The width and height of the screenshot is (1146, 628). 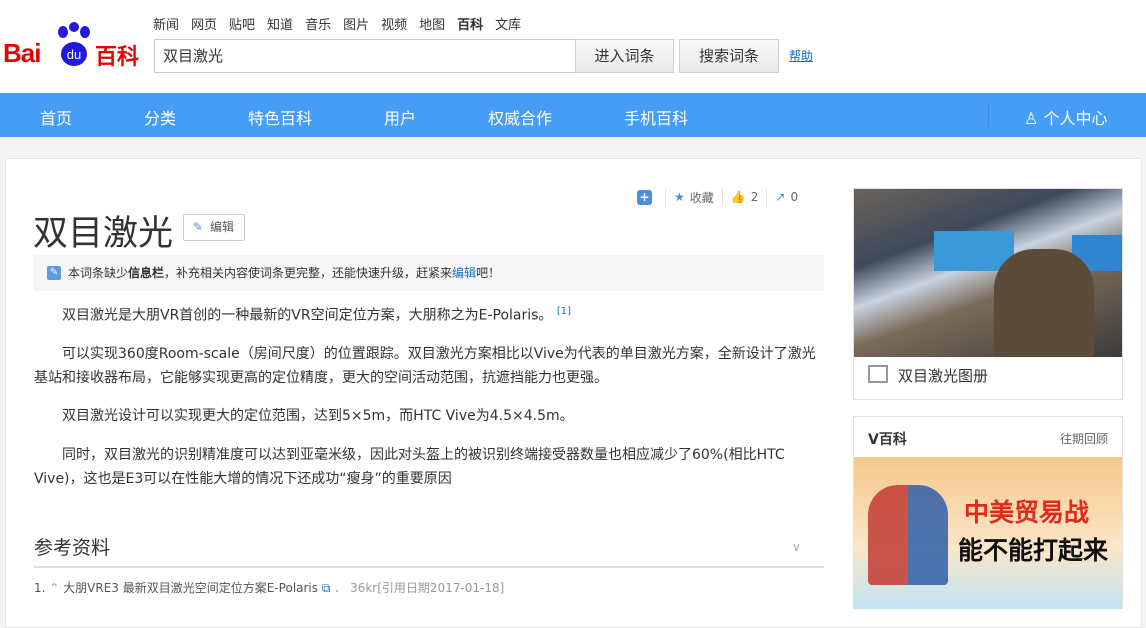 I want to click on main-menu: 首页 分类 特色百科 用户 权威合作 手机百科 ♙ 个人中心, so click(x=573, y=115).